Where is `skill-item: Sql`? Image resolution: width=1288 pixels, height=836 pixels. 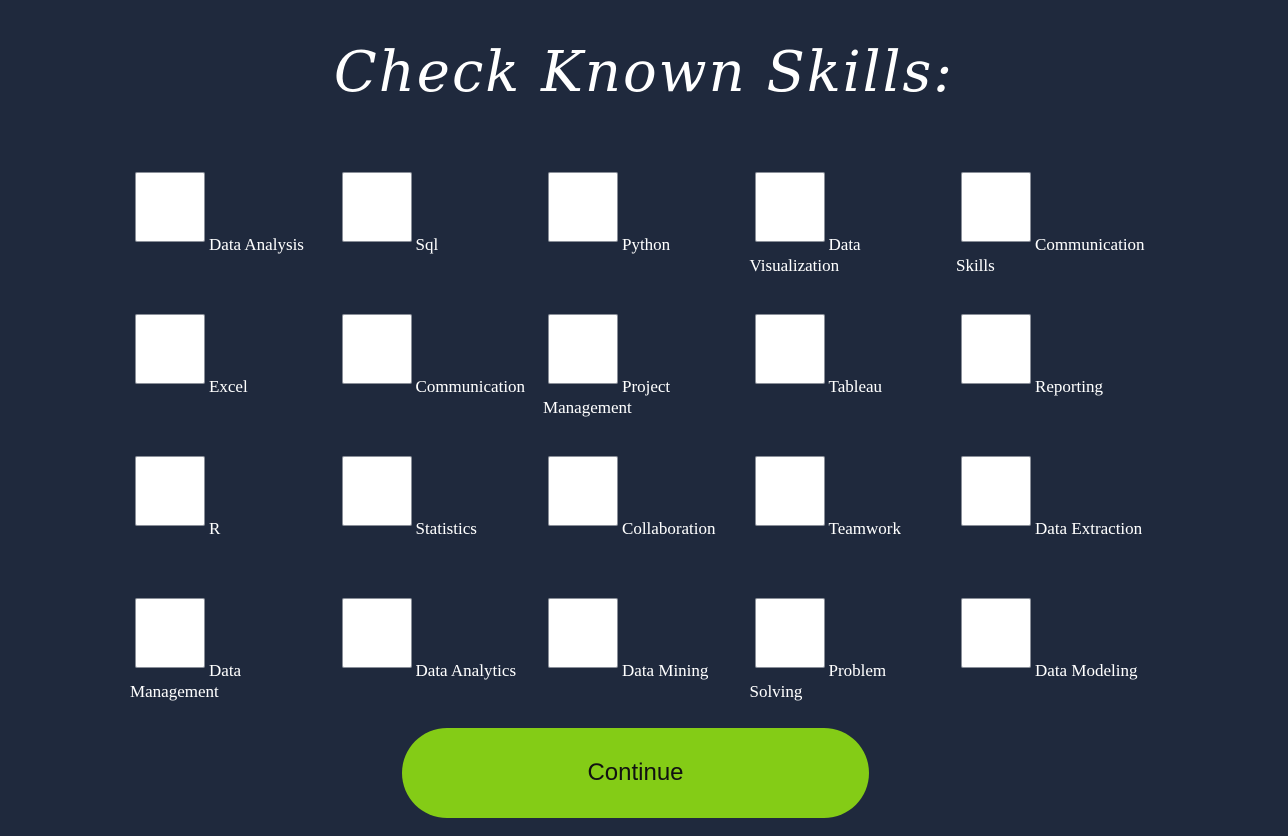 skill-item: Sql is located at coordinates (432, 242).